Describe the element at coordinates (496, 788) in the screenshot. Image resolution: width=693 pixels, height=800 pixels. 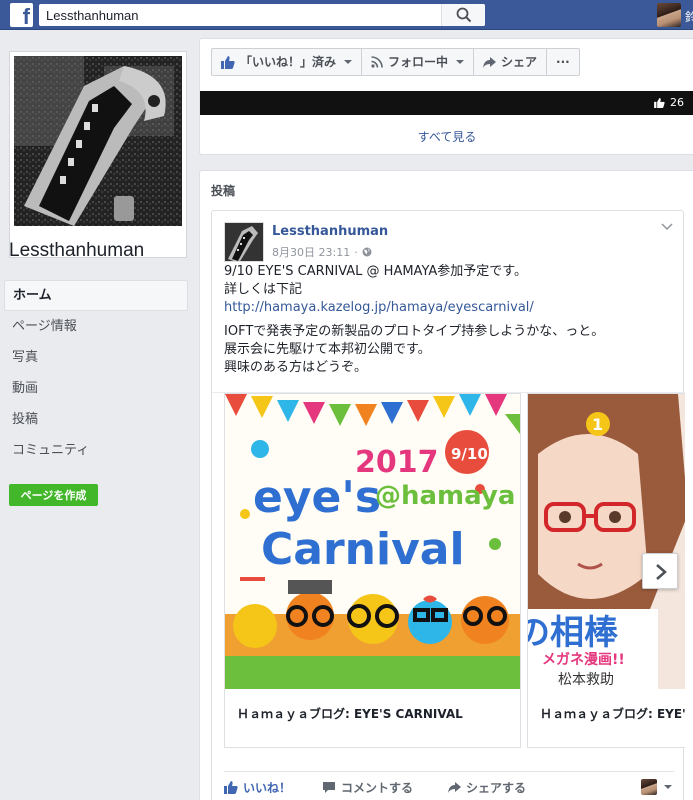
I see `share-post-label: シェアする` at that location.